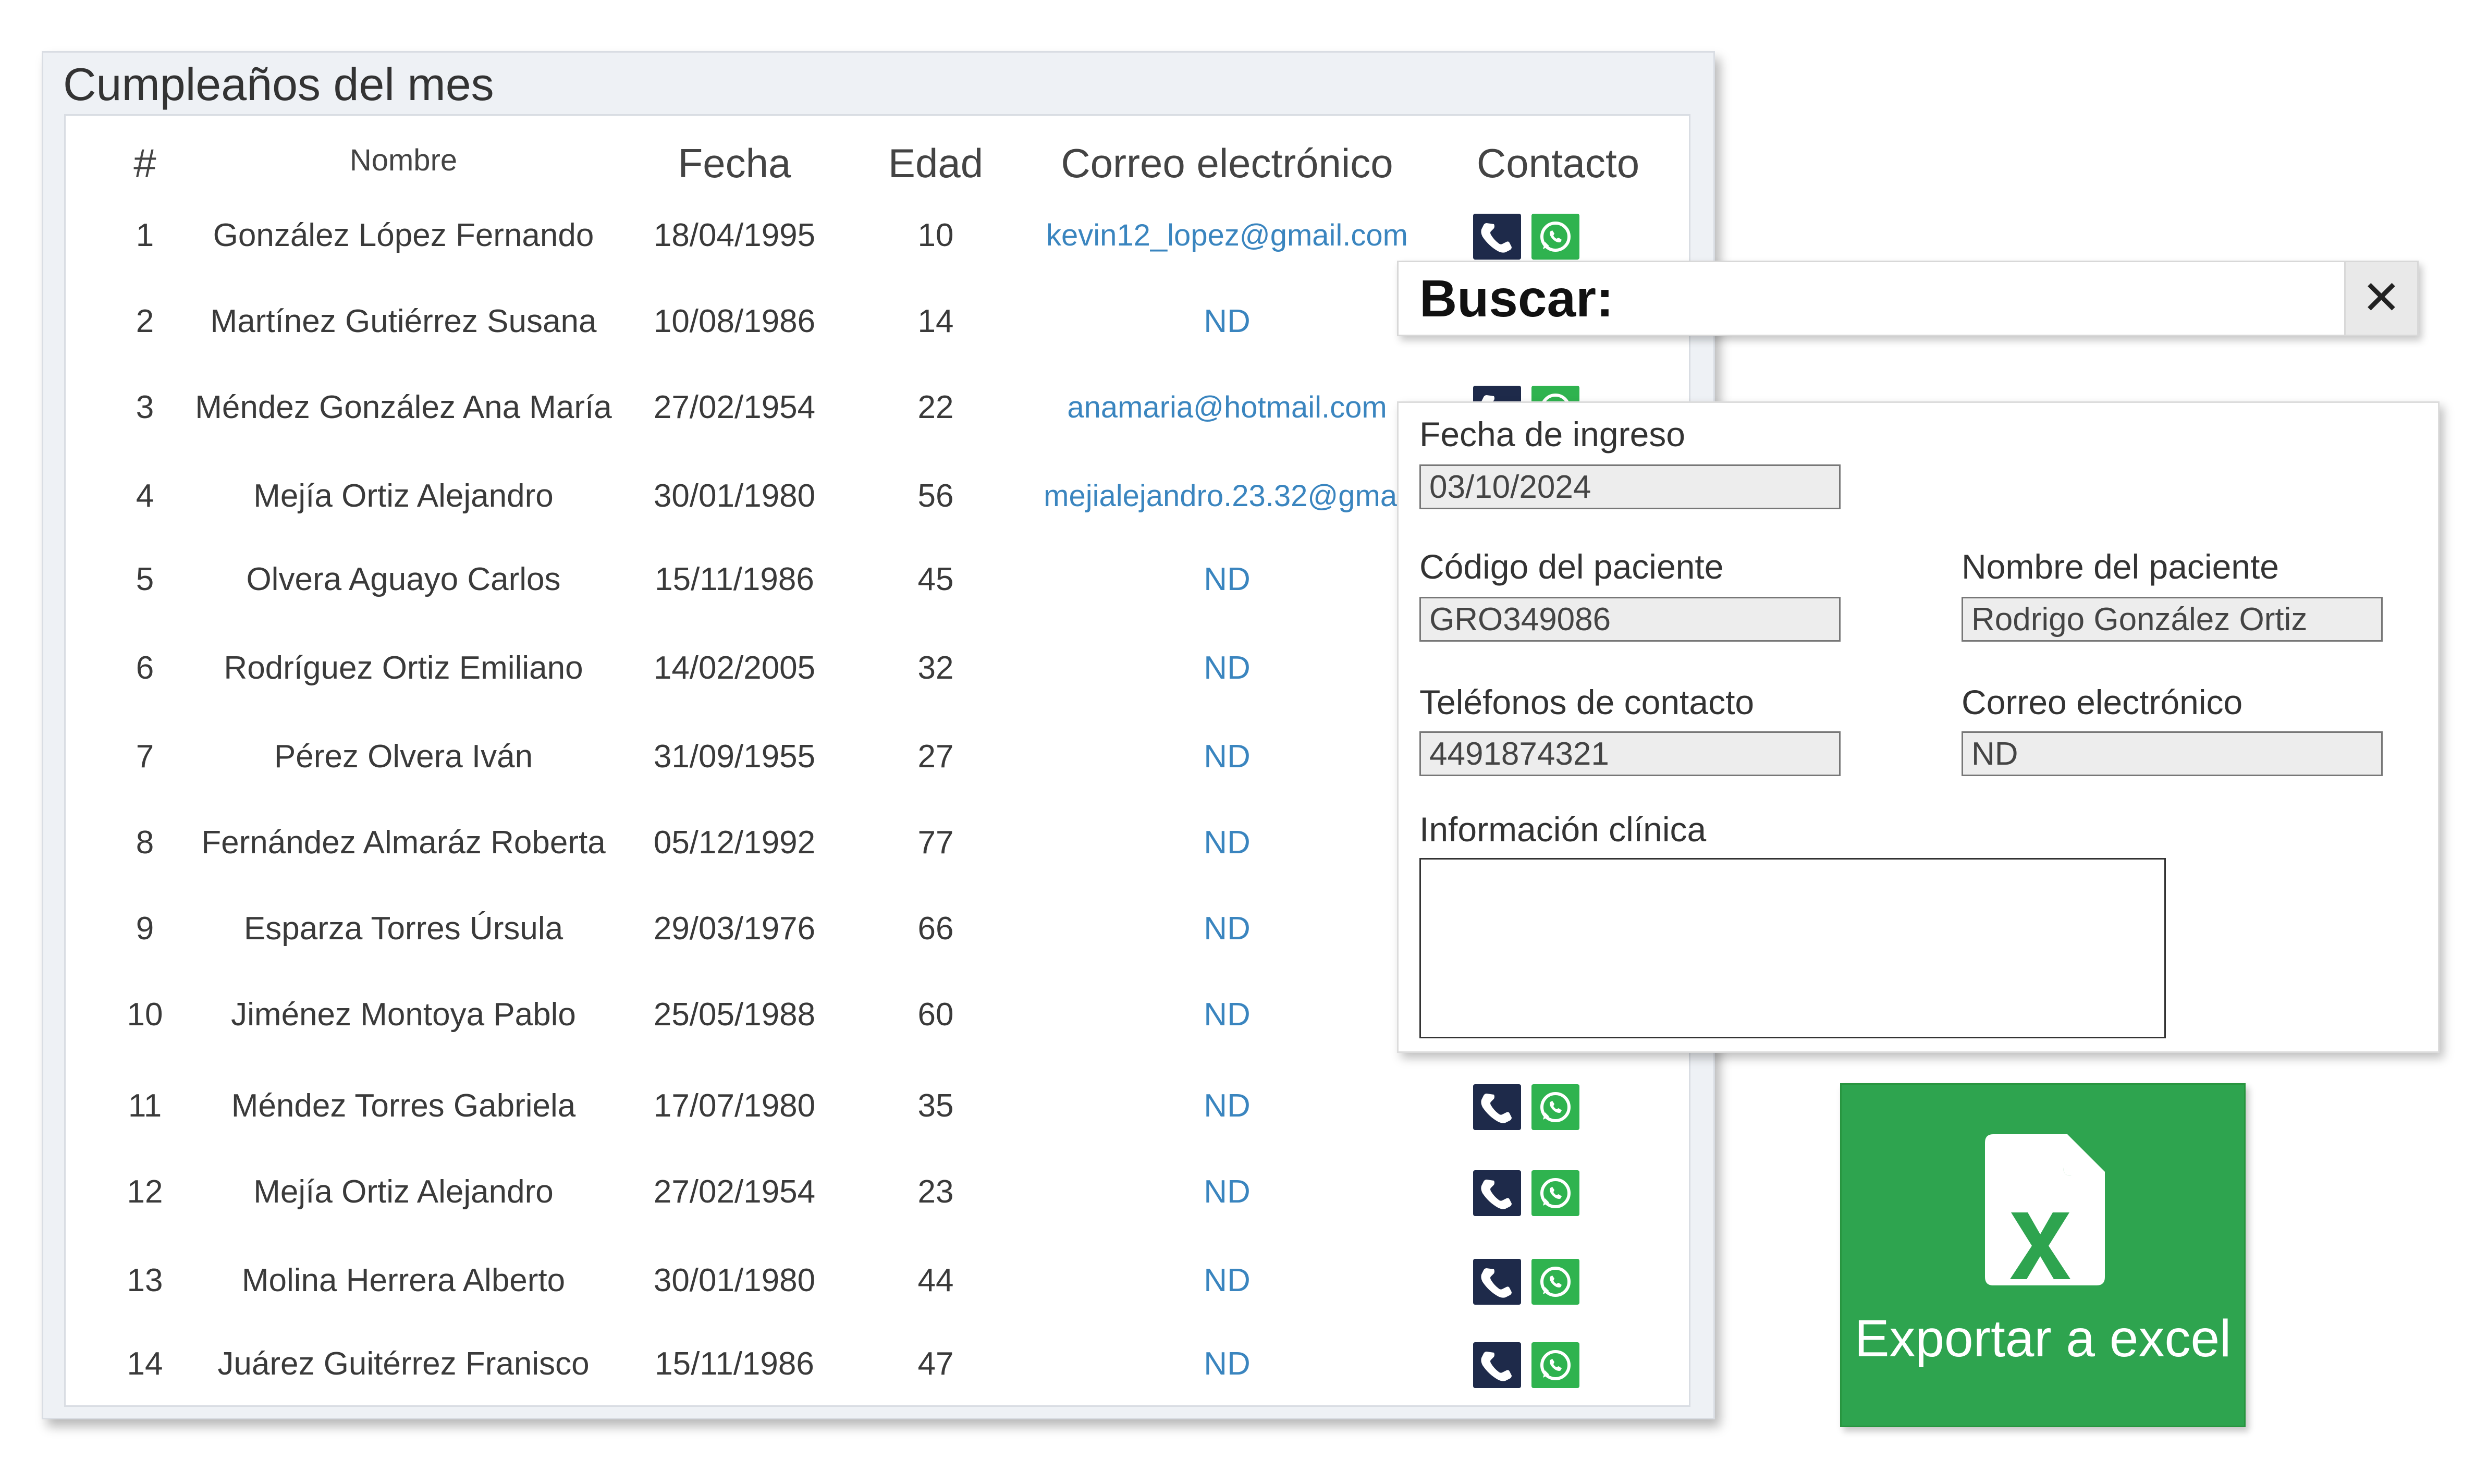 Image resolution: width=2488 pixels, height=1484 pixels. Describe the element at coordinates (935, 407) in the screenshot. I see `row-age: 22` at that location.